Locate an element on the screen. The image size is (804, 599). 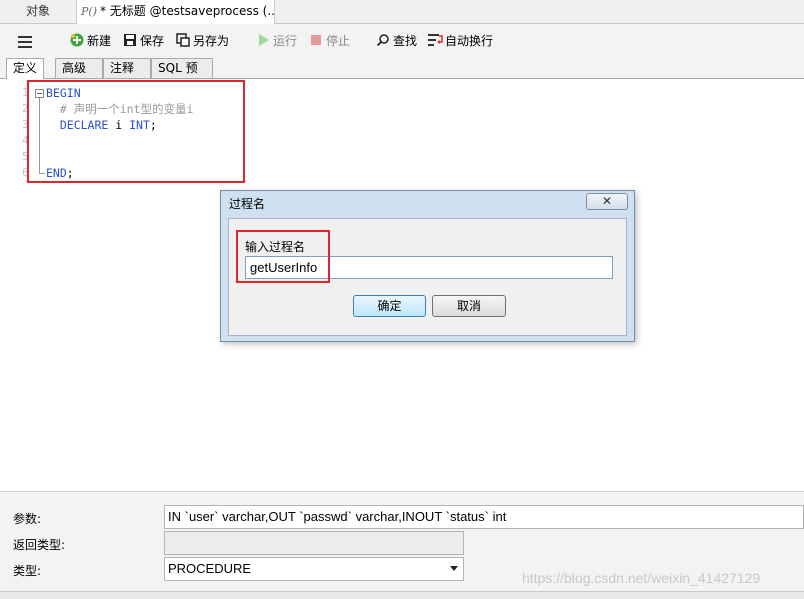
highlight-box-input is located at coordinates (283, 256).